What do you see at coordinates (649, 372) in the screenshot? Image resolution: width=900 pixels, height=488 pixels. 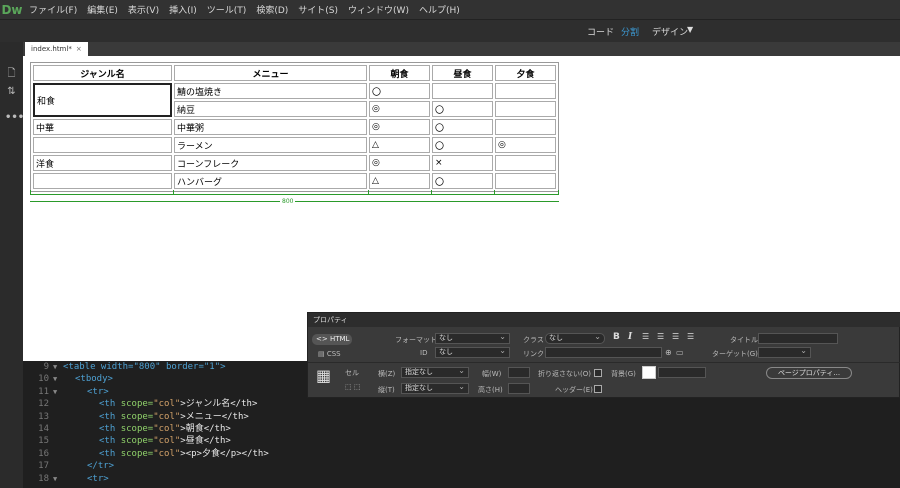 I see `bg-color-swatch` at bounding box center [649, 372].